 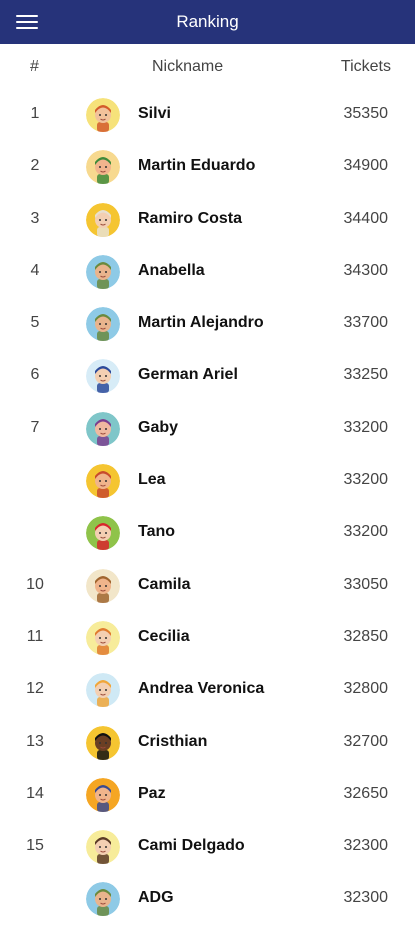 What do you see at coordinates (164, 584) in the screenshot?
I see `nickname: Camila` at bounding box center [164, 584].